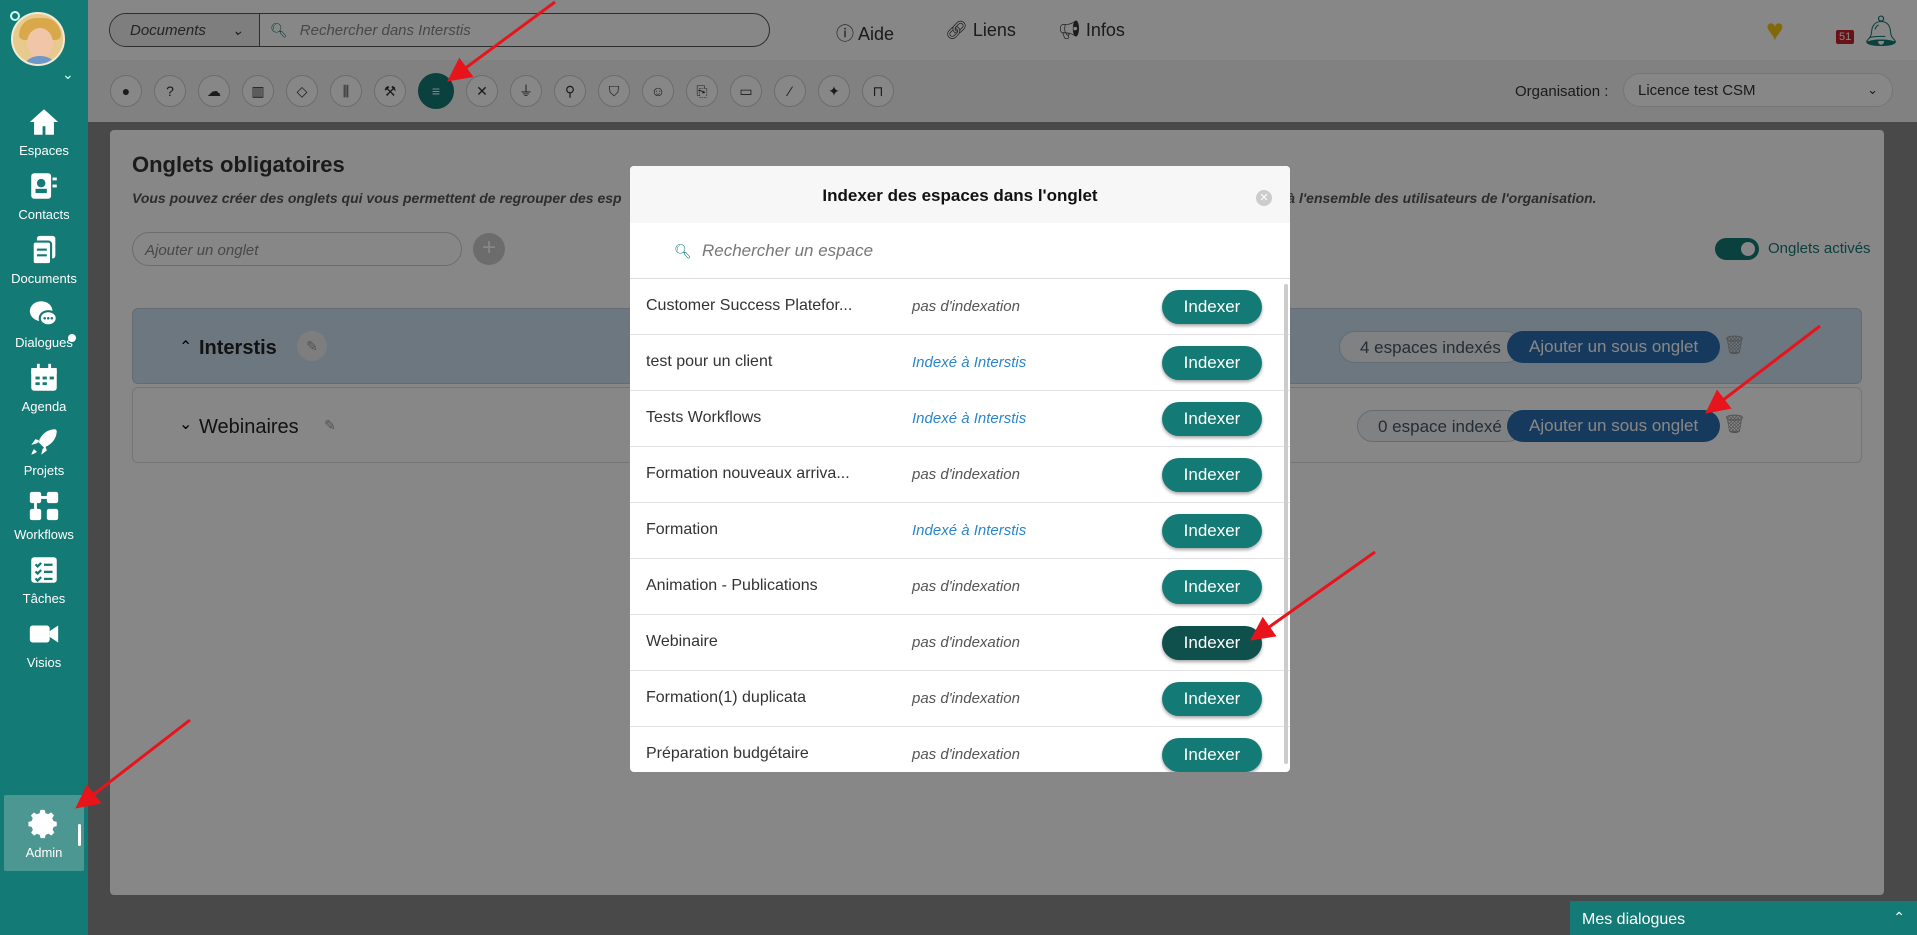  I want to click on smiley-icon: ☺, so click(658, 91).